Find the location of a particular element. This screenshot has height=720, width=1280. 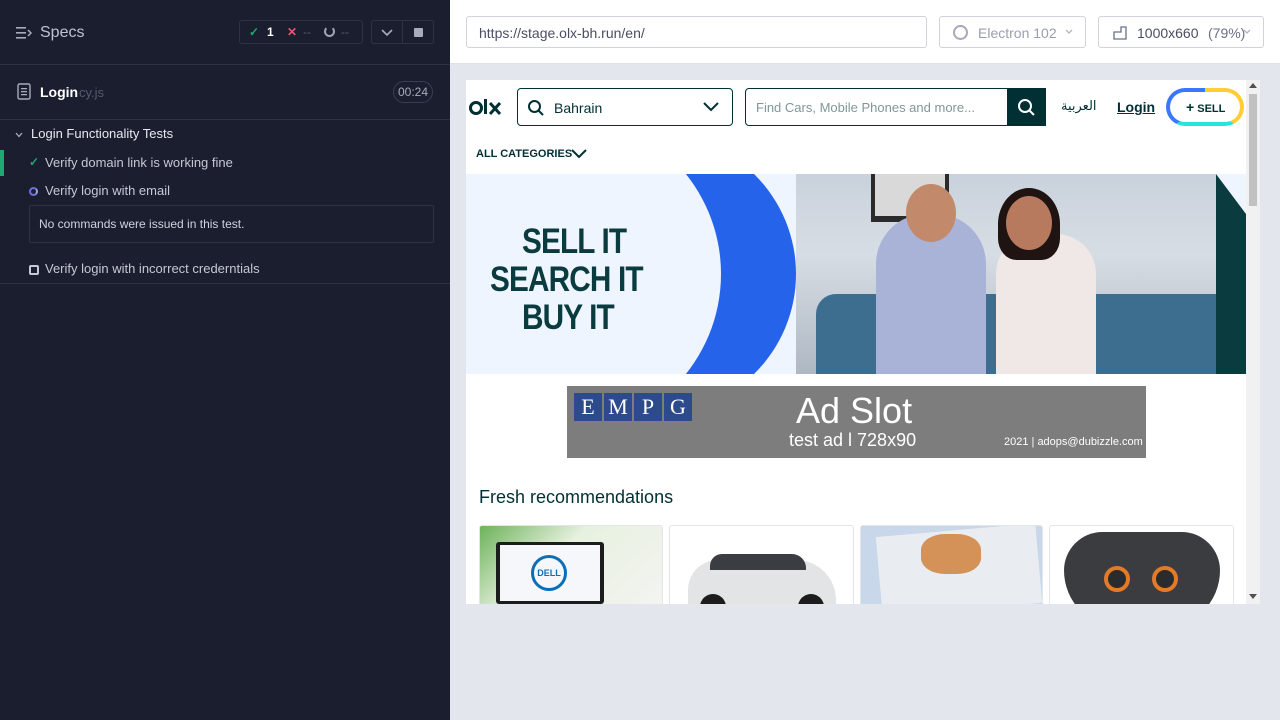

spec-file-extension: cy.js is located at coordinates (92, 92).